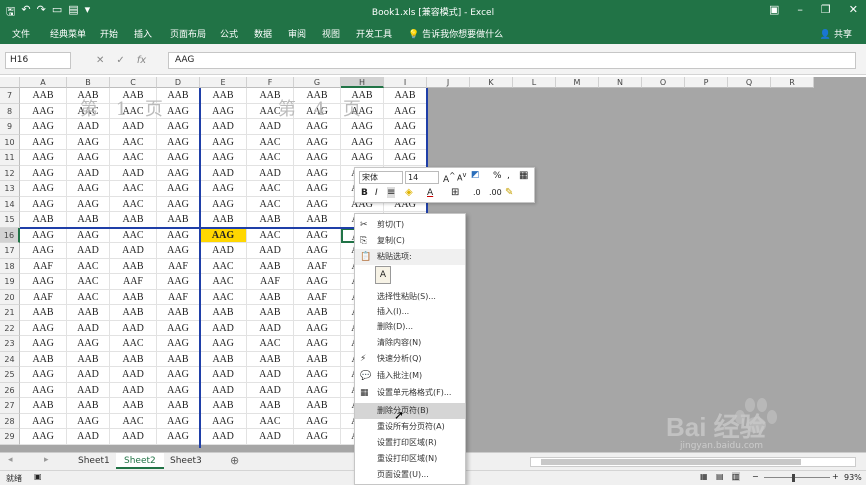  I want to click on cell-g9: AAG, so click(317, 127).